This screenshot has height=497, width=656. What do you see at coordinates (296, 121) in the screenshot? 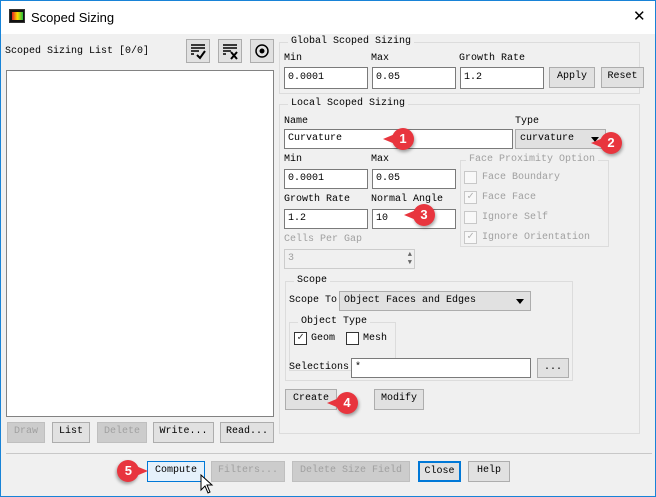
I see `name-label: Name` at bounding box center [296, 121].